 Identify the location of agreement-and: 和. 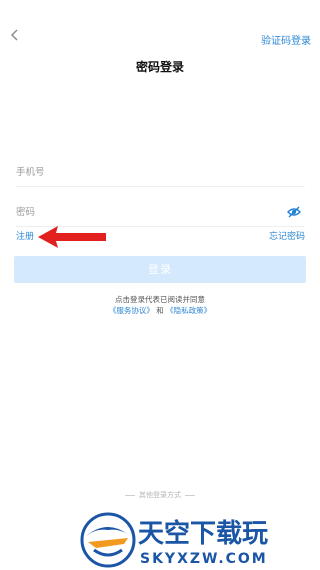
(160, 310).